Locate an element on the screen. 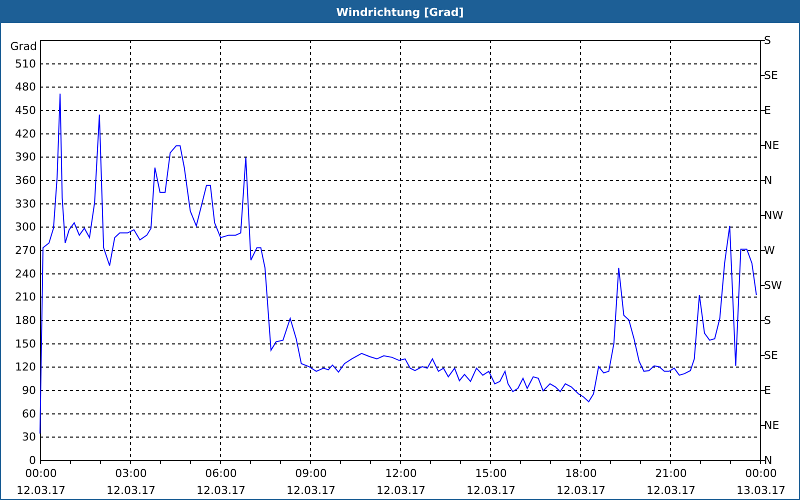 This screenshot has width=800, height=500. y-tick-label: 420 is located at coordinates (25, 133).